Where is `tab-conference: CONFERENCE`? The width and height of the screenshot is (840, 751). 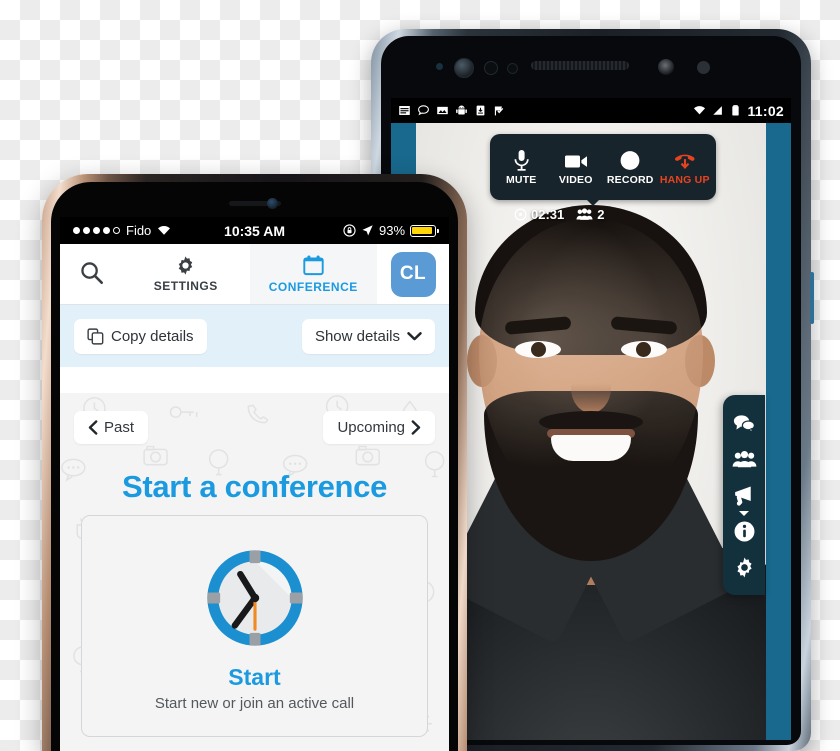 tab-conference: CONFERENCE is located at coordinates (313, 274).